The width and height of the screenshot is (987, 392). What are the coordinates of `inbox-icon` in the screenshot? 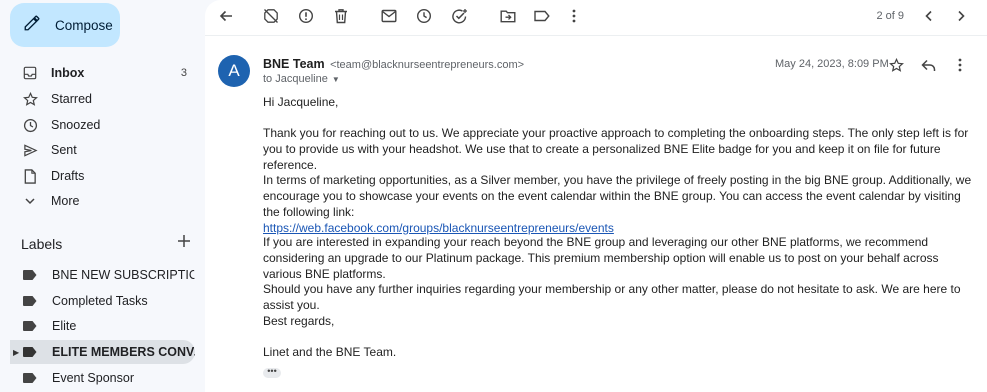 It's located at (30, 73).